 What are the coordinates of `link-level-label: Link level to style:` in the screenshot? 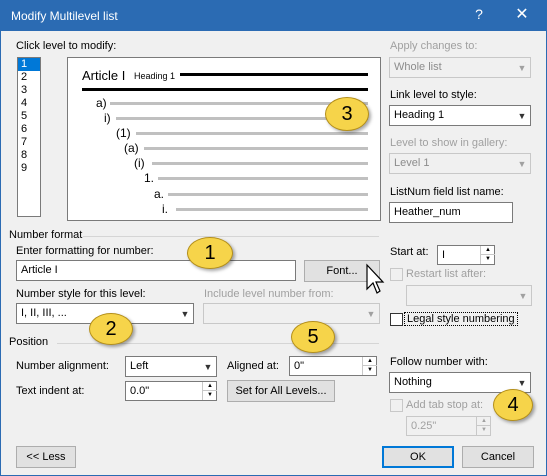 It's located at (433, 95).